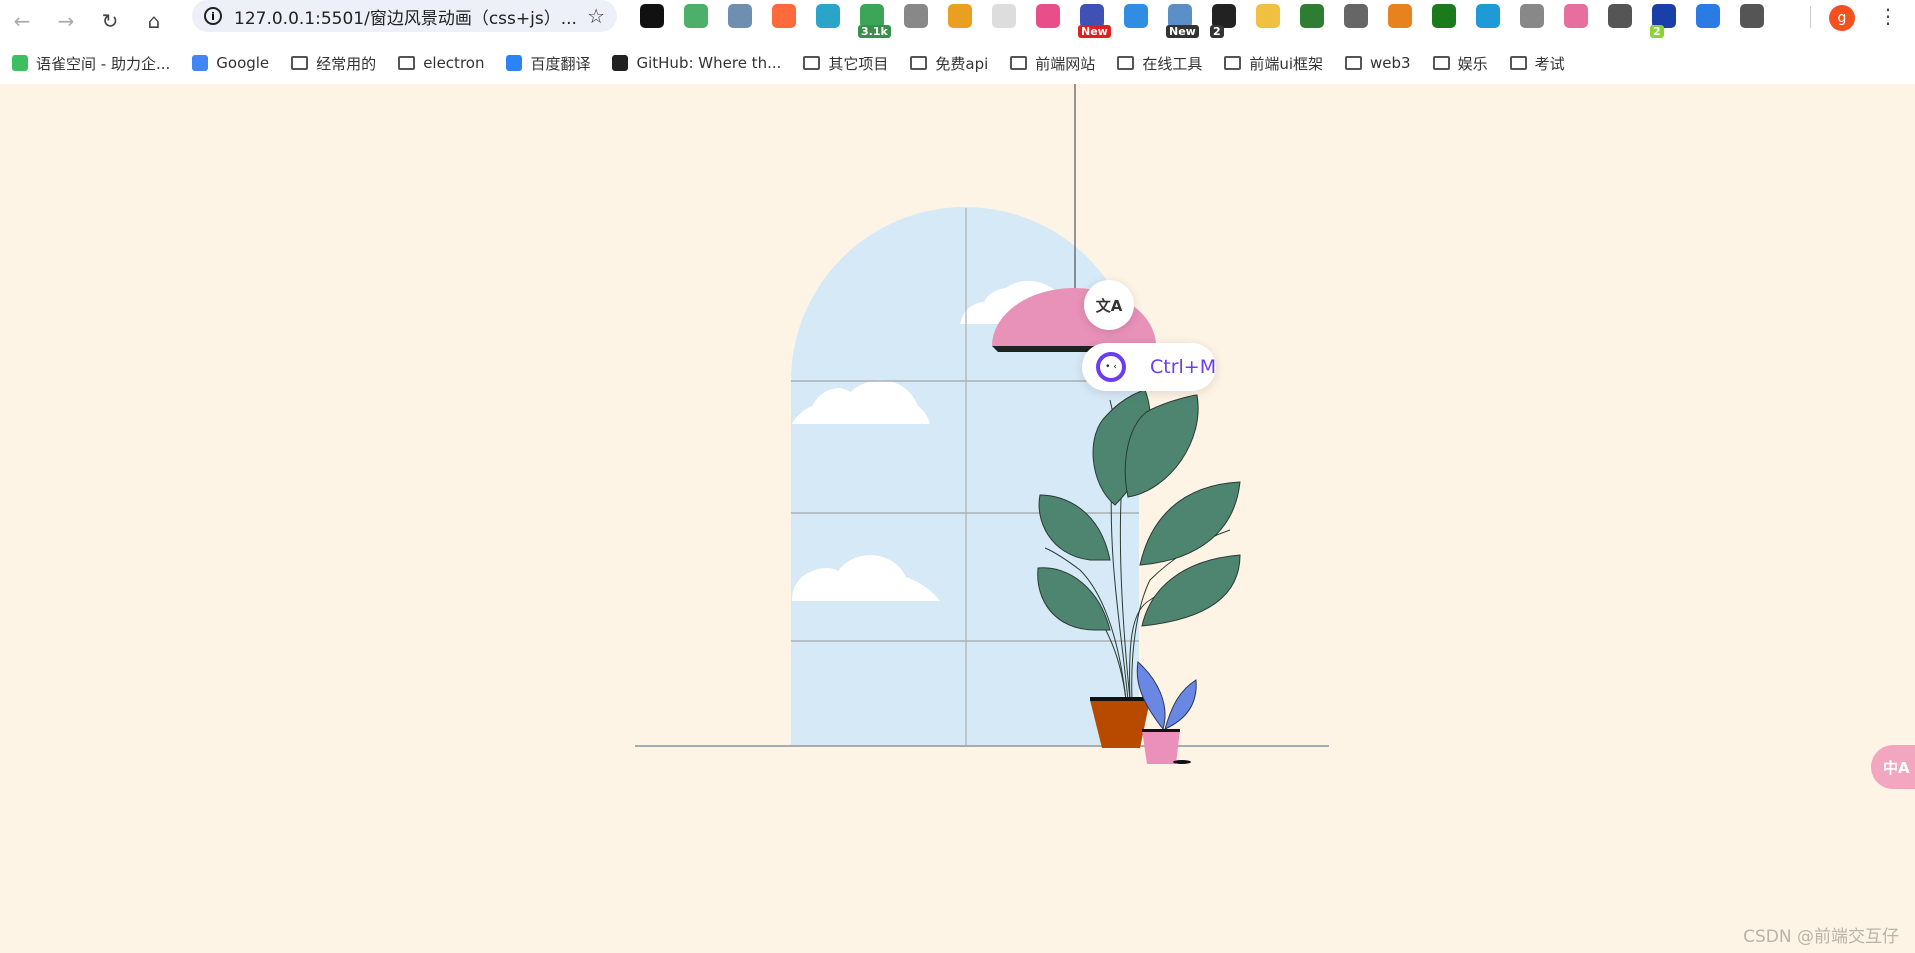 The width and height of the screenshot is (1915, 953). What do you see at coordinates (1821, 937) in the screenshot?
I see `watermark: CSDN @前端交互仔` at bounding box center [1821, 937].